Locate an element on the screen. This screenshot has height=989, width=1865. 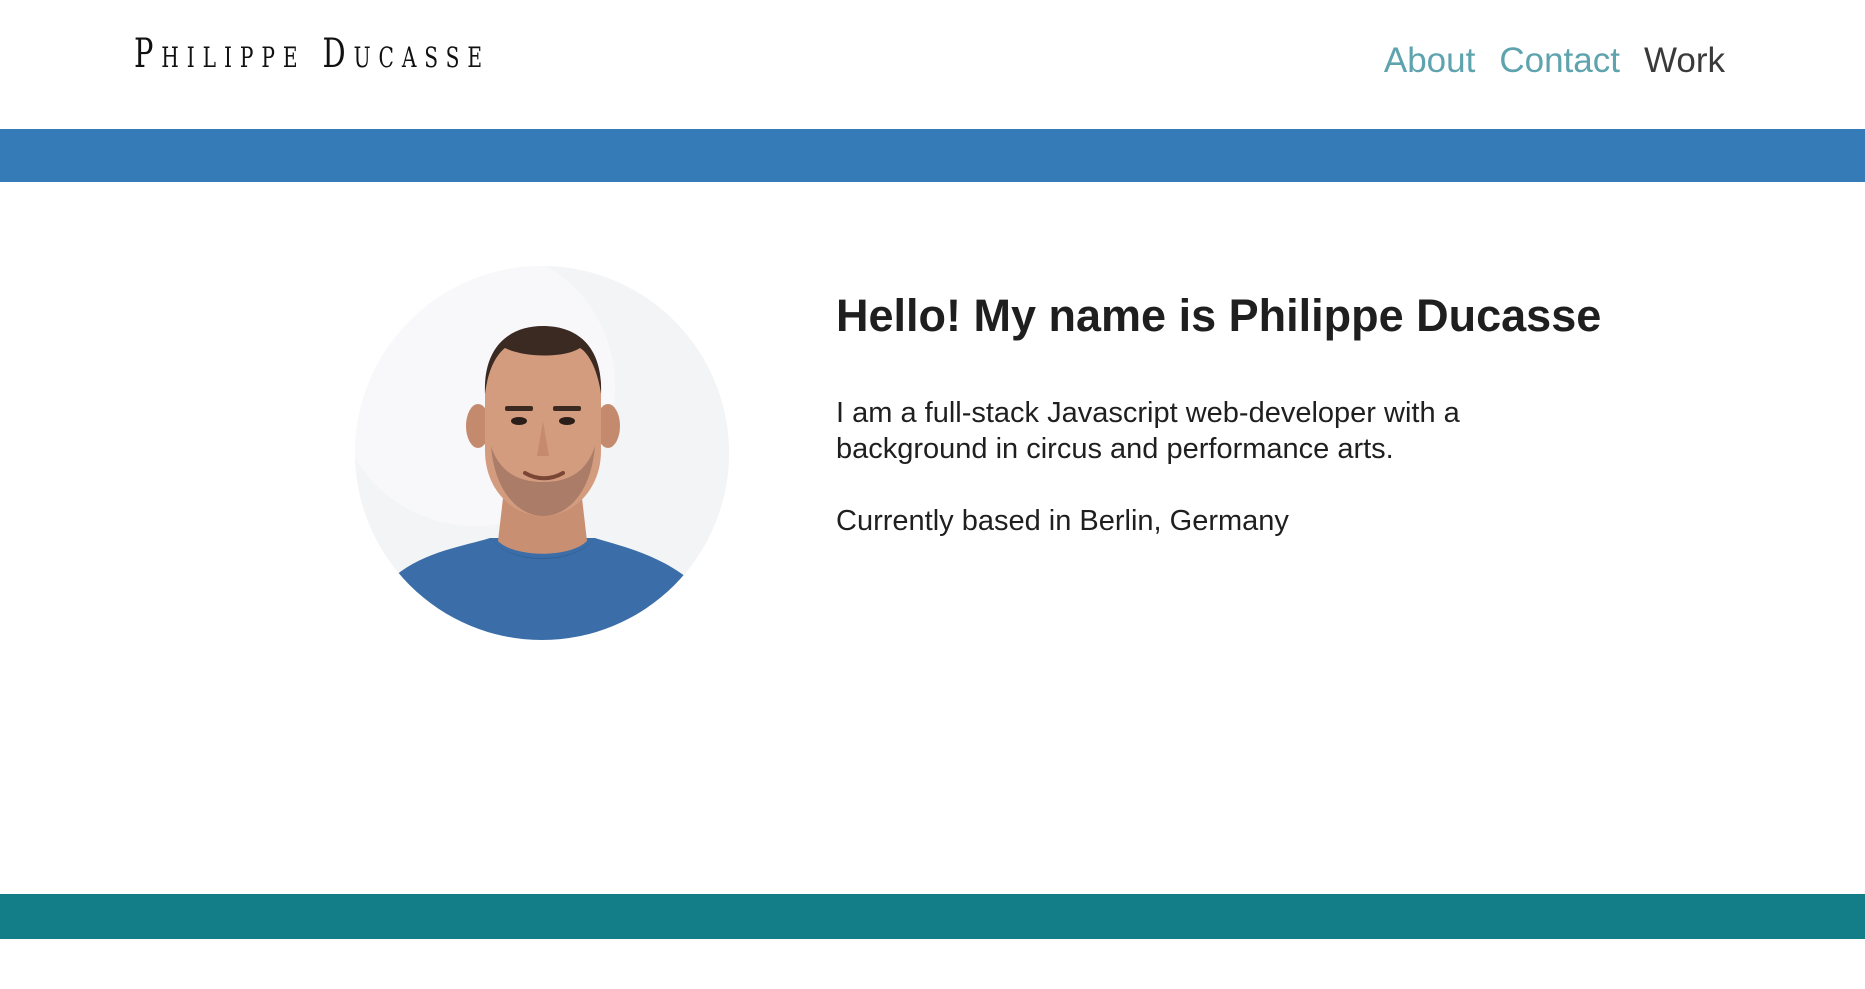
main-nav: About Contact Work is located at coordinates (1554, 61).